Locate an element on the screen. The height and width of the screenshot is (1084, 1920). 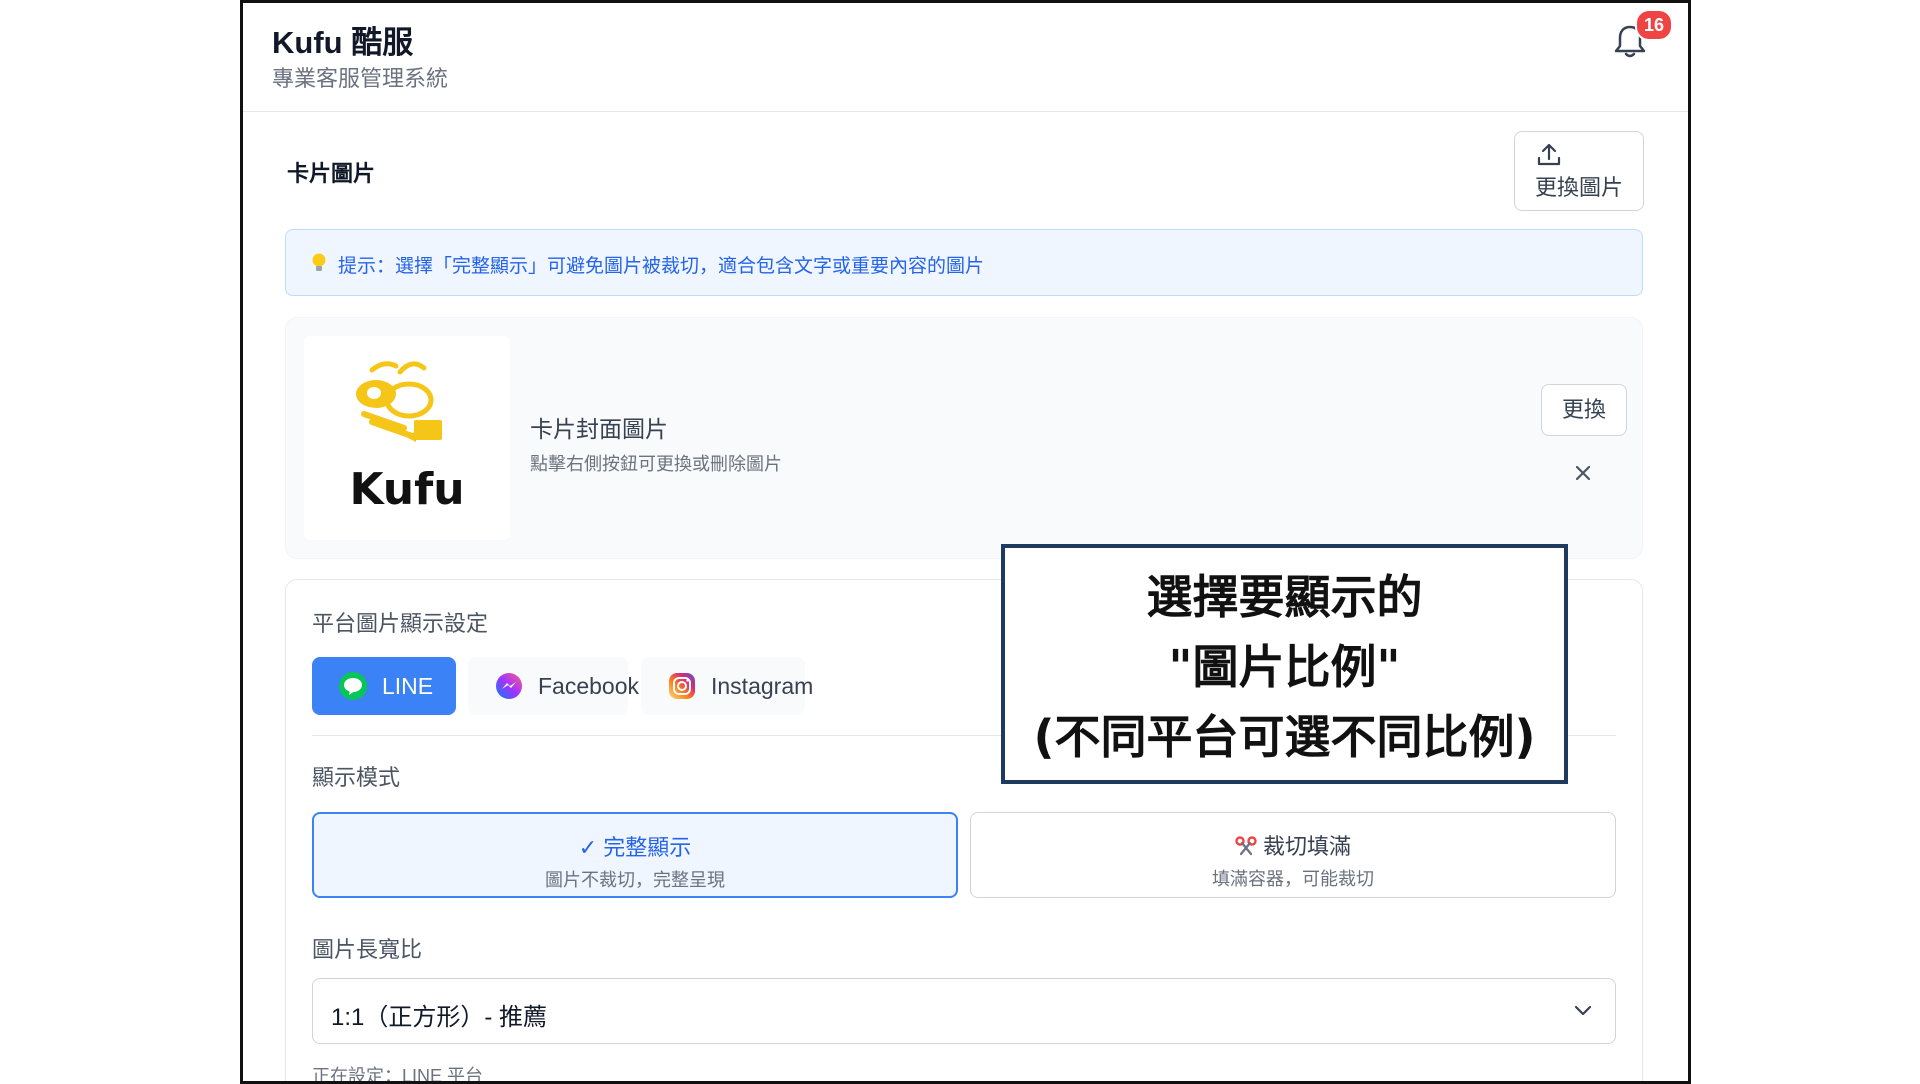
tab-line: LINE is located at coordinates (384, 686).